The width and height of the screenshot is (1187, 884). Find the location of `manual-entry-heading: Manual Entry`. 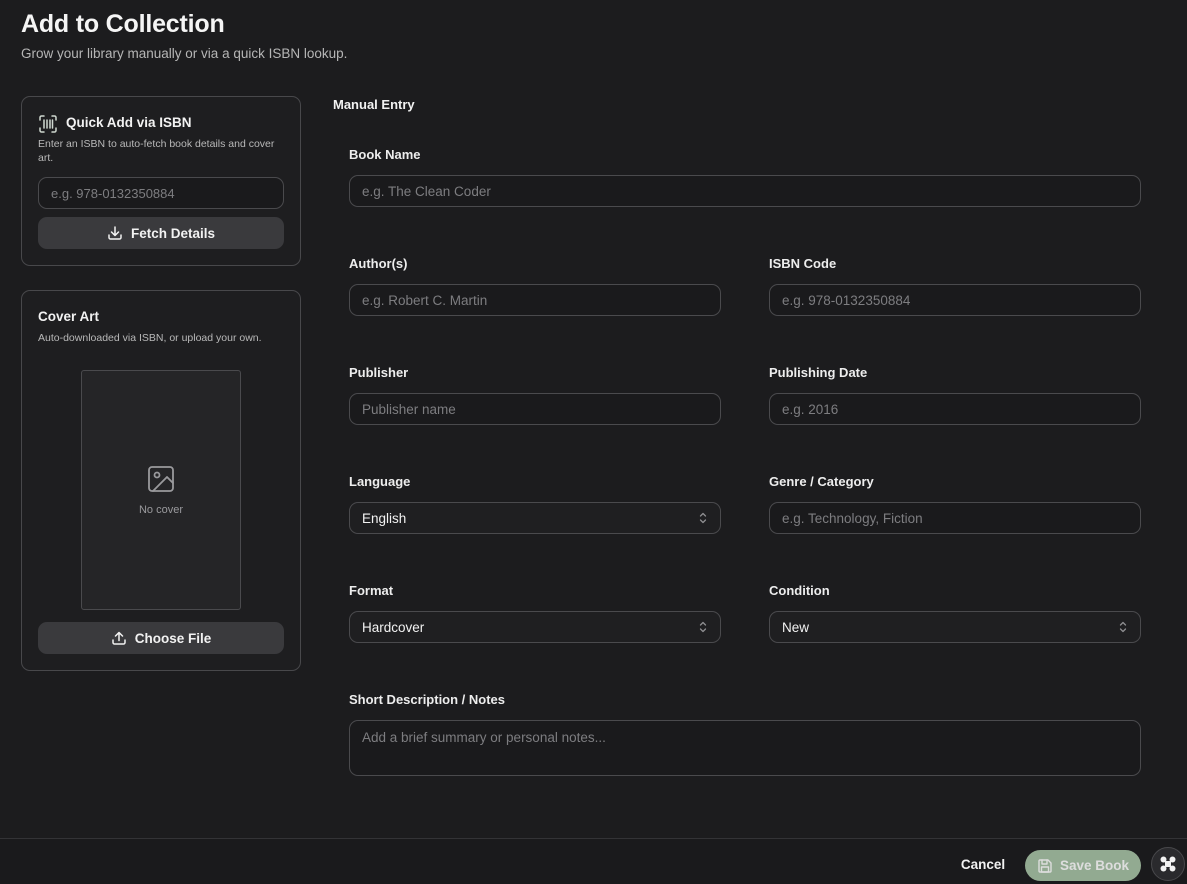

manual-entry-heading: Manual Entry is located at coordinates (374, 104).